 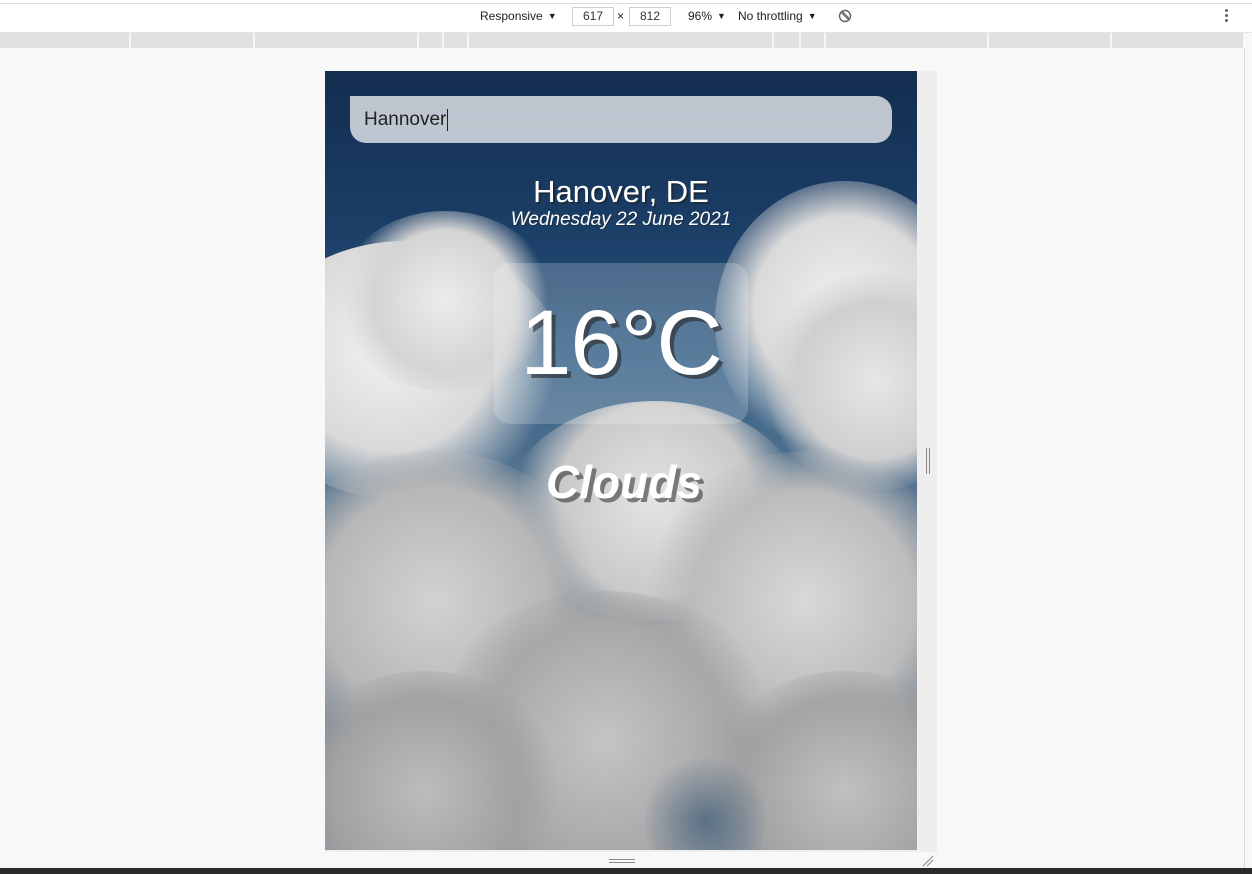 What do you see at coordinates (622, 860) in the screenshot?
I see `resize-handle-bottom` at bounding box center [622, 860].